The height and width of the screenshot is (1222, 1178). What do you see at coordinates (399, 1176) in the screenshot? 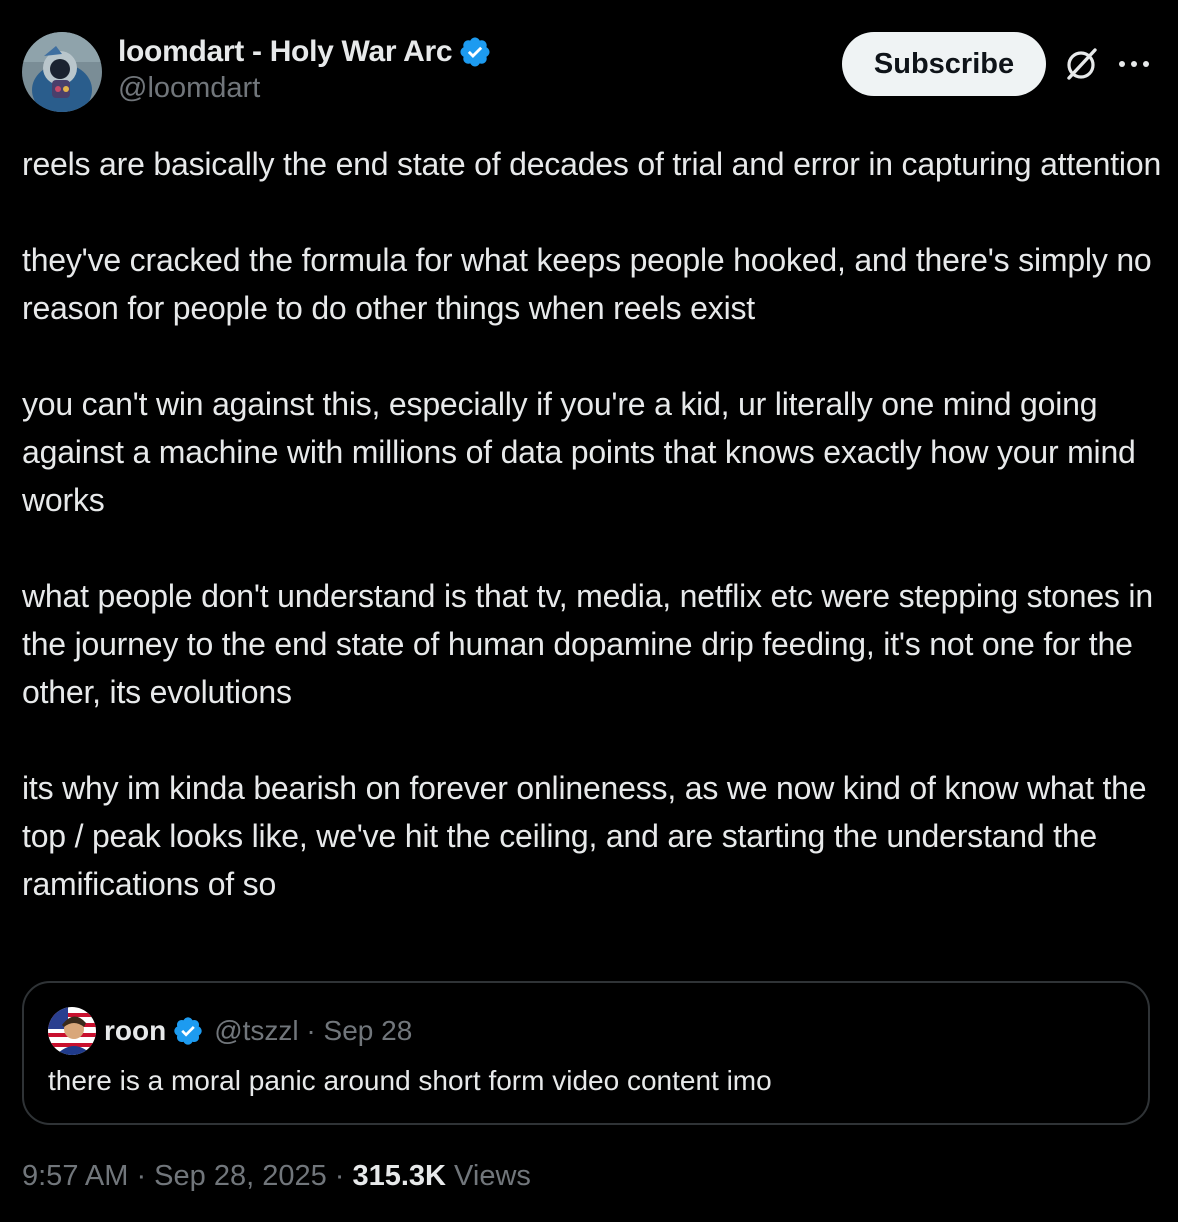
I see `views-count: 315.3K` at bounding box center [399, 1176].